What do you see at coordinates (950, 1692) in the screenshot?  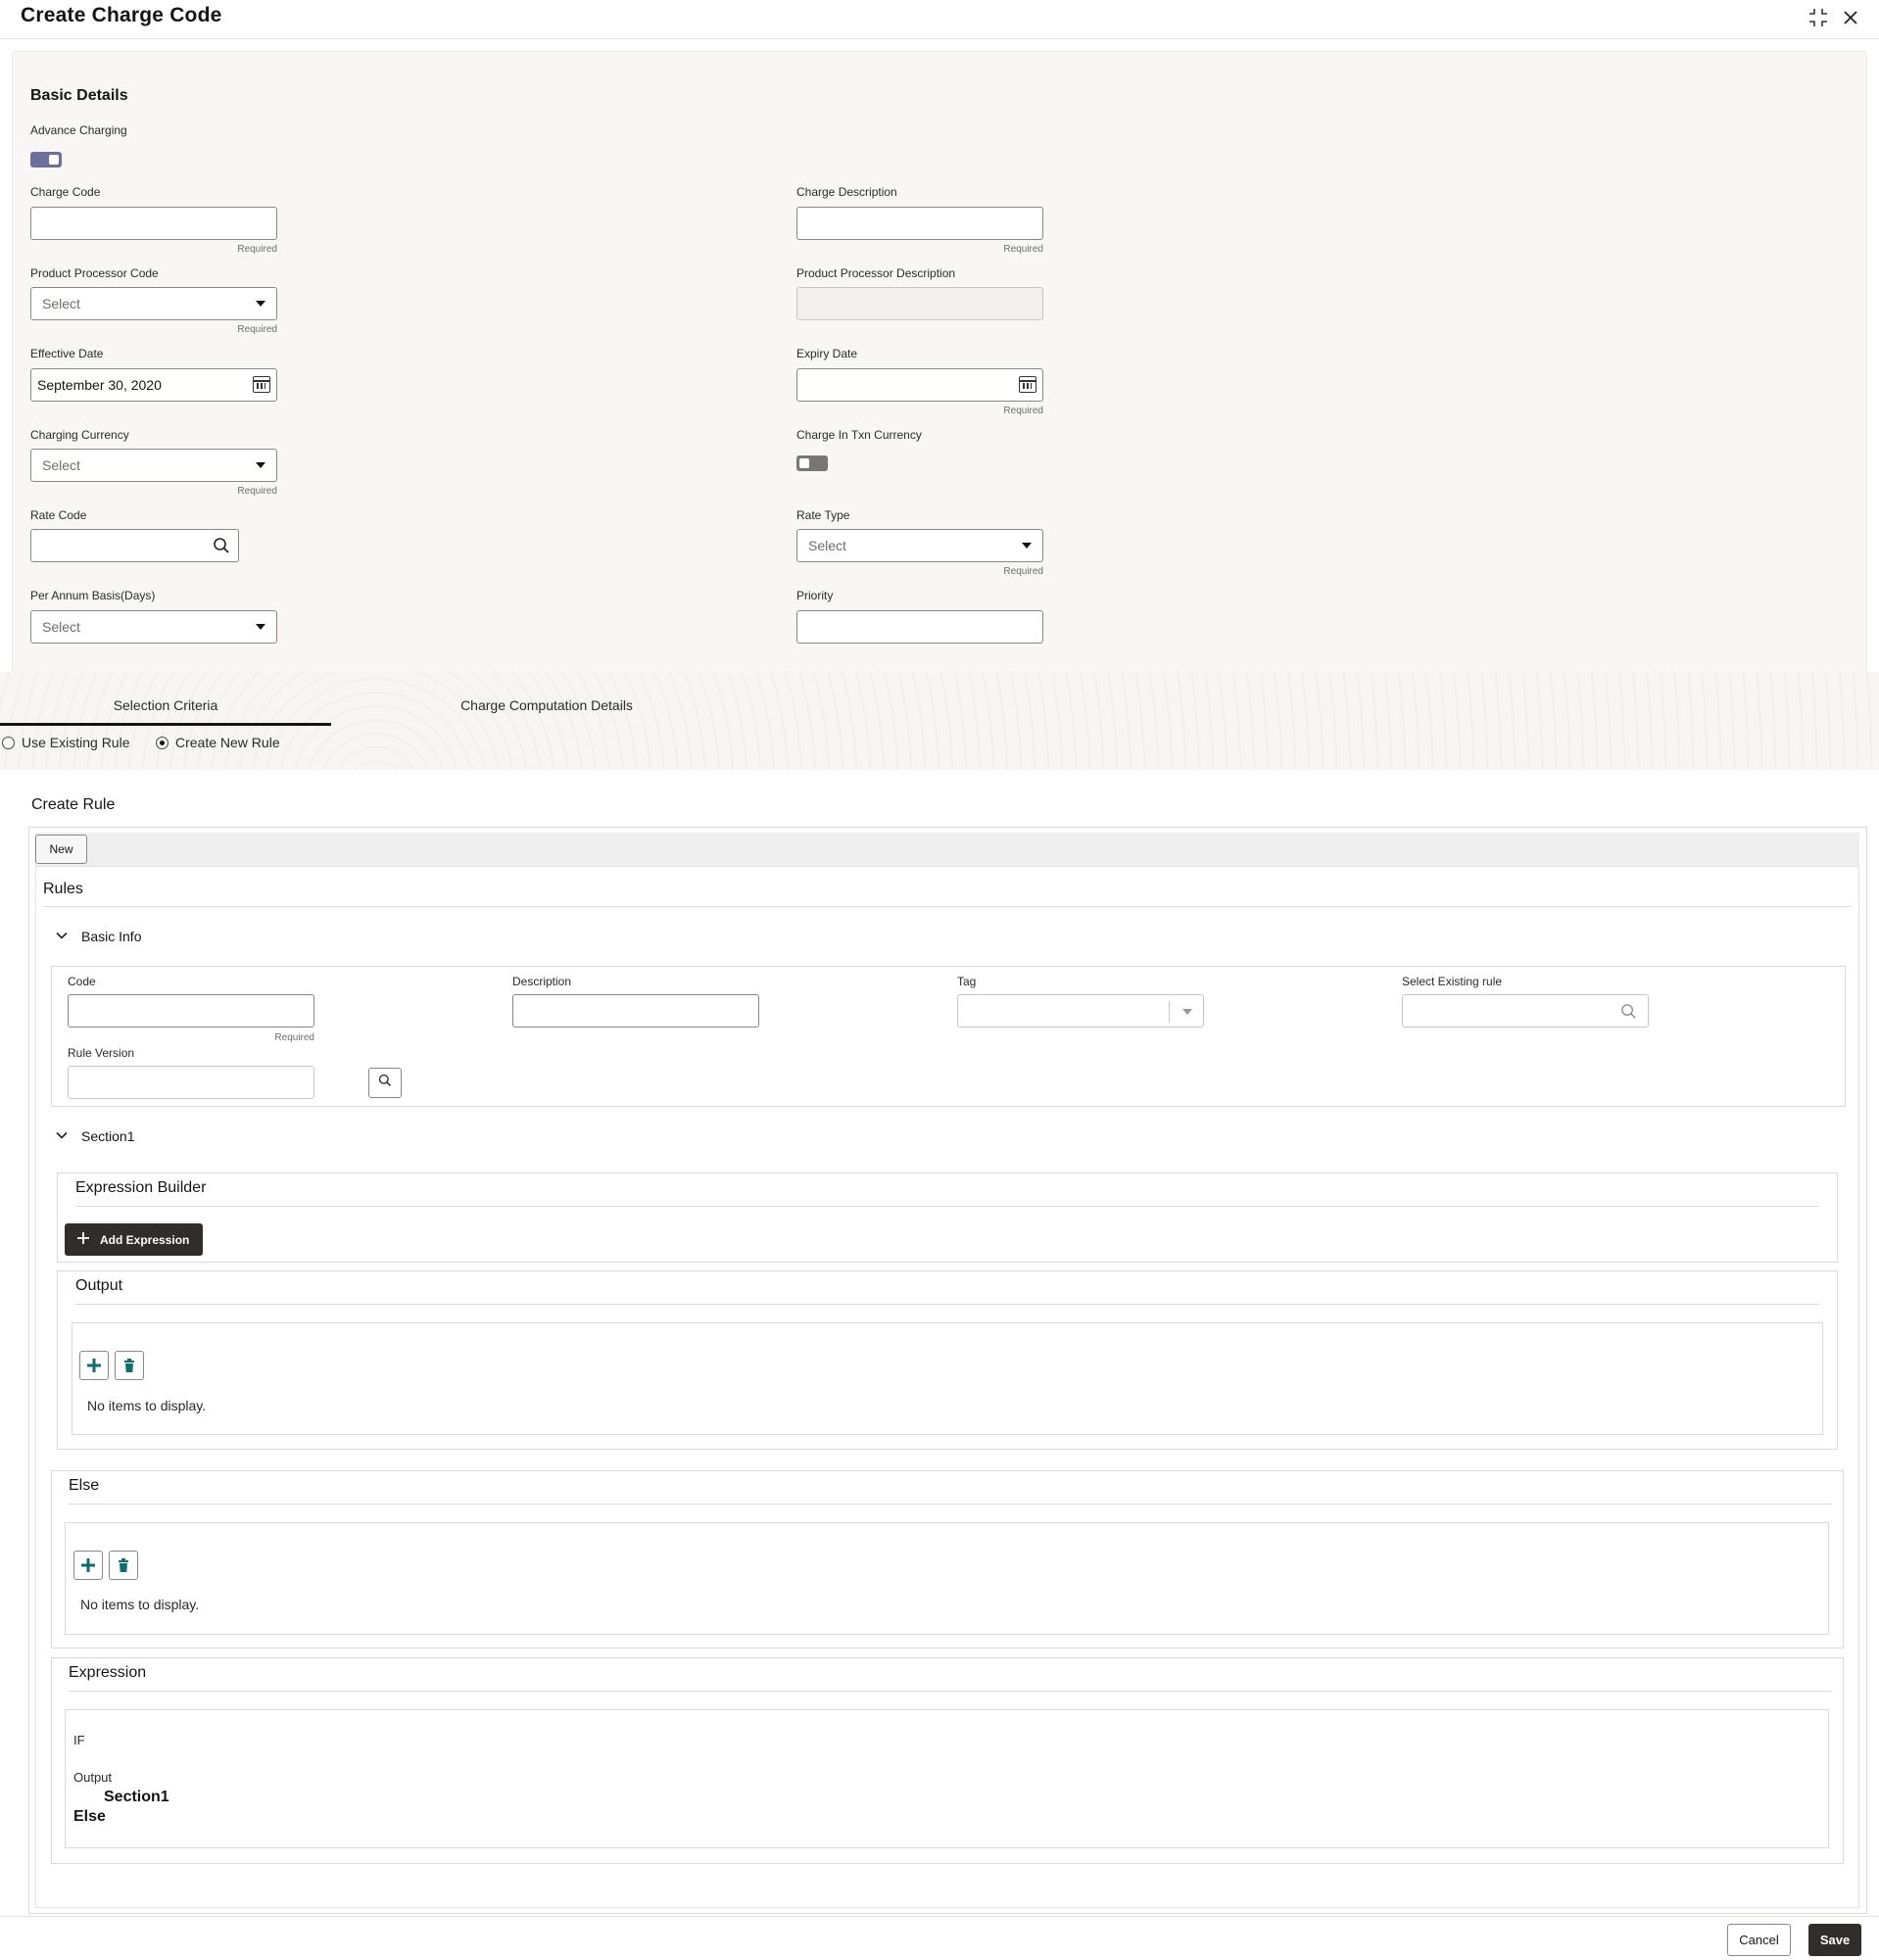 I see `expression-divider` at bounding box center [950, 1692].